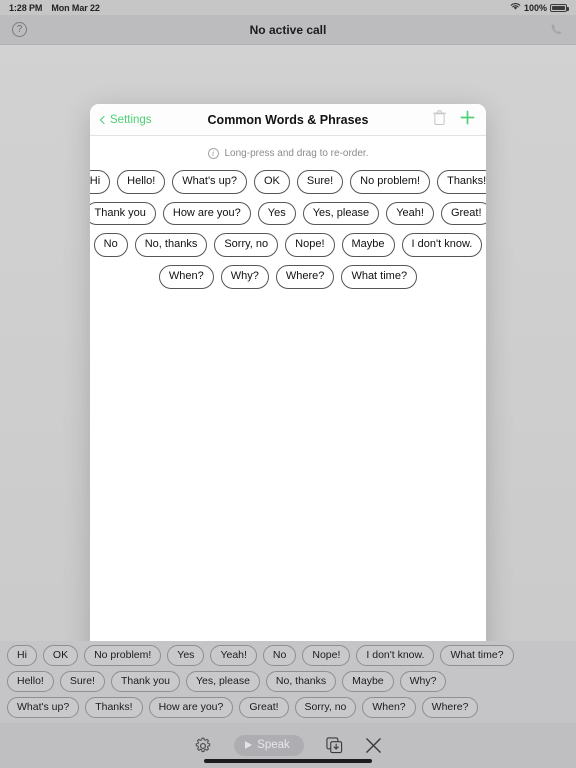 Image resolution: width=576 pixels, height=768 pixels. What do you see at coordinates (515, 7) in the screenshot?
I see `wifi-icon` at bounding box center [515, 7].